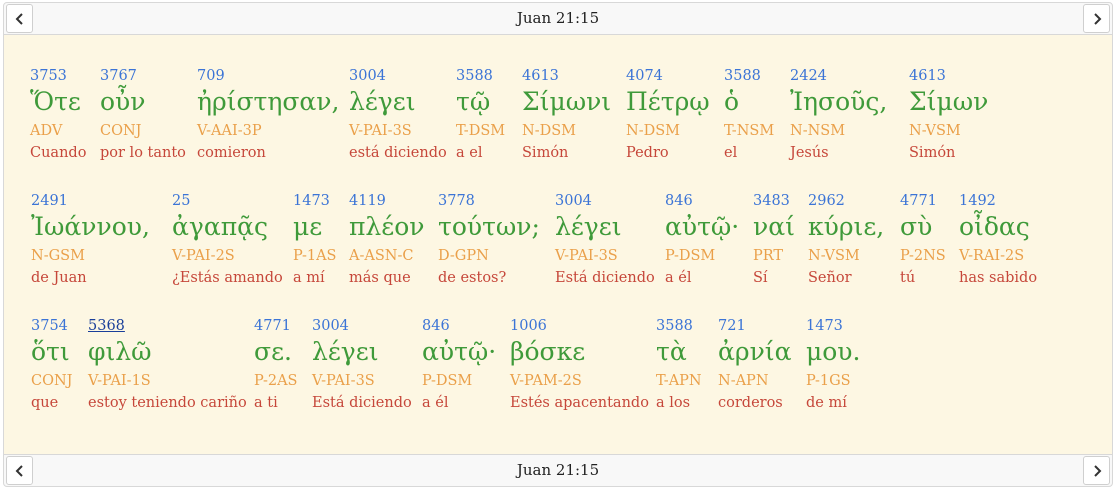  I want to click on strong-number-link: 4119, so click(367, 201).